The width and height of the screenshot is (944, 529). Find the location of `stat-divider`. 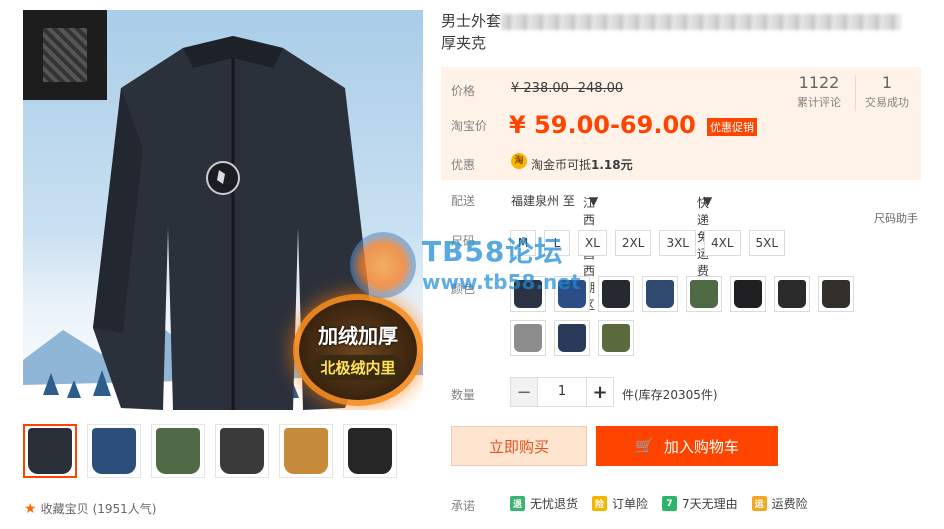

stat-divider is located at coordinates (855, 93).